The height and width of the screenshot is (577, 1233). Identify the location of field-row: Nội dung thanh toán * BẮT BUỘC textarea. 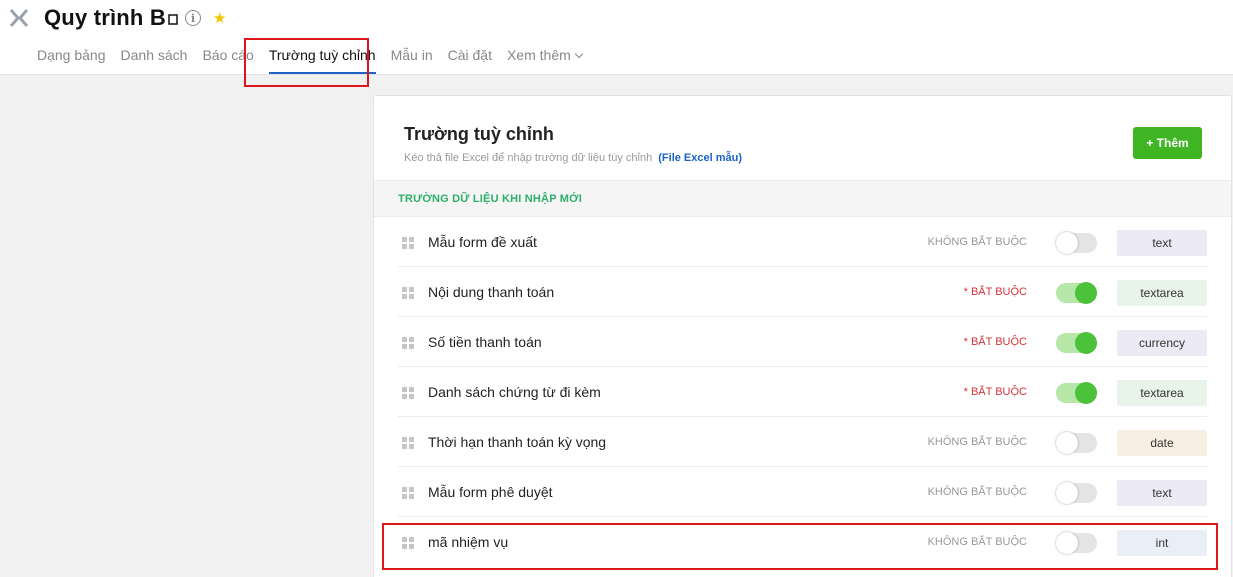
(802, 292).